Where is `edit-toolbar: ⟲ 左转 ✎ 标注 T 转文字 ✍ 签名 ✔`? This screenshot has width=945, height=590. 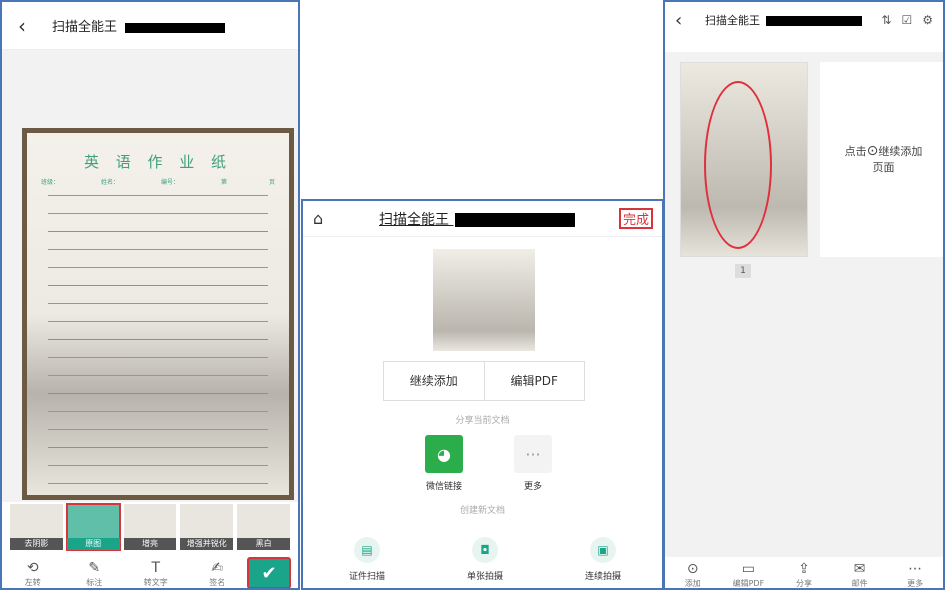 edit-toolbar: ⟲ 左转 ✎ 标注 T 转文字 ✍ 签名 ✔ is located at coordinates (150, 571).